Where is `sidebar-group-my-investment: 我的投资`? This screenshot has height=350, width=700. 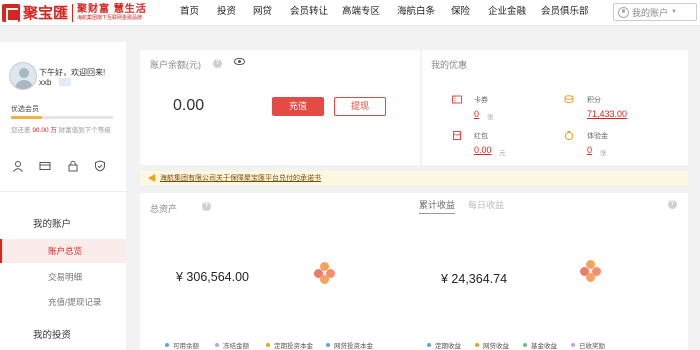
sidebar-group-my-investment: 我的投资 is located at coordinates (52, 334).